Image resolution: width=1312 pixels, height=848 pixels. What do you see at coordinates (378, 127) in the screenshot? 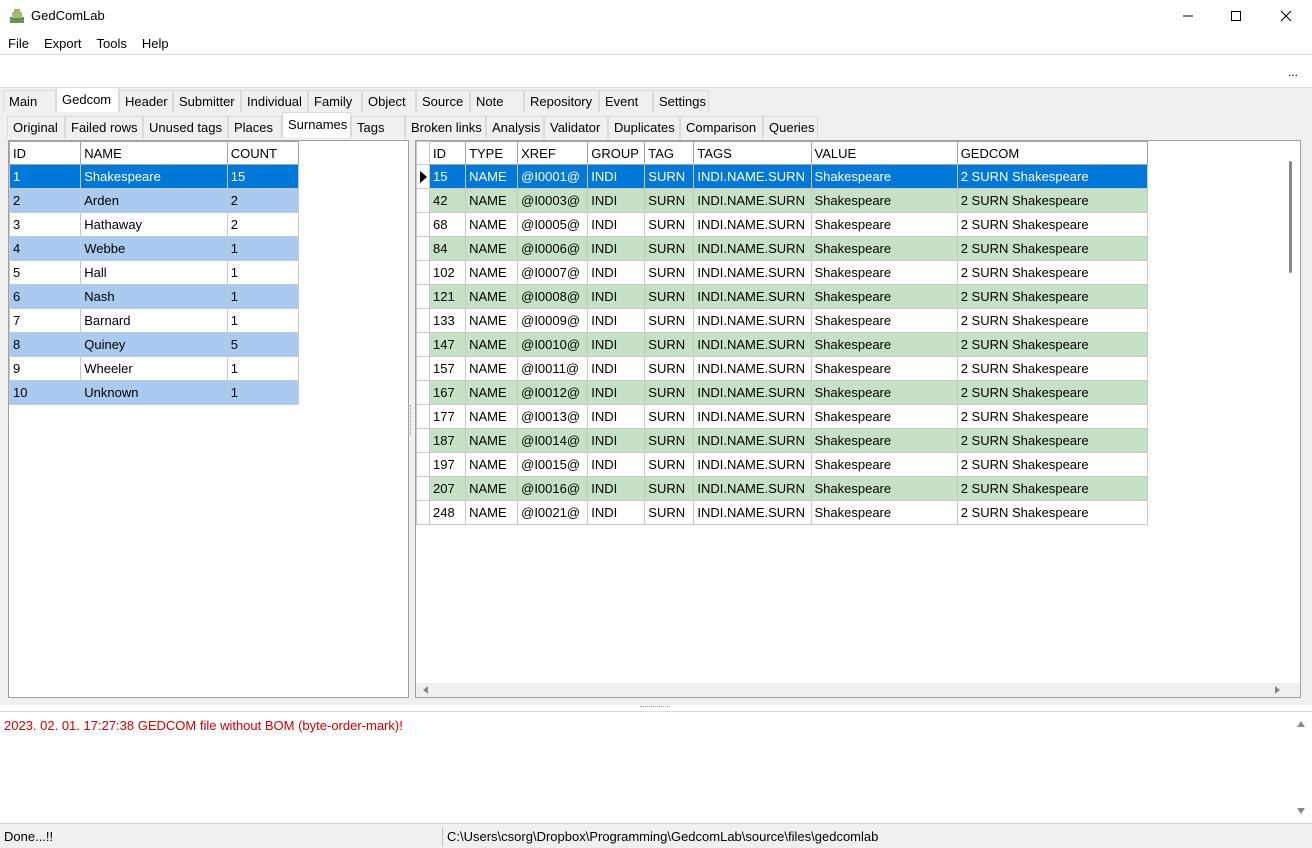
I see `subtab-tags: Tags` at bounding box center [378, 127].